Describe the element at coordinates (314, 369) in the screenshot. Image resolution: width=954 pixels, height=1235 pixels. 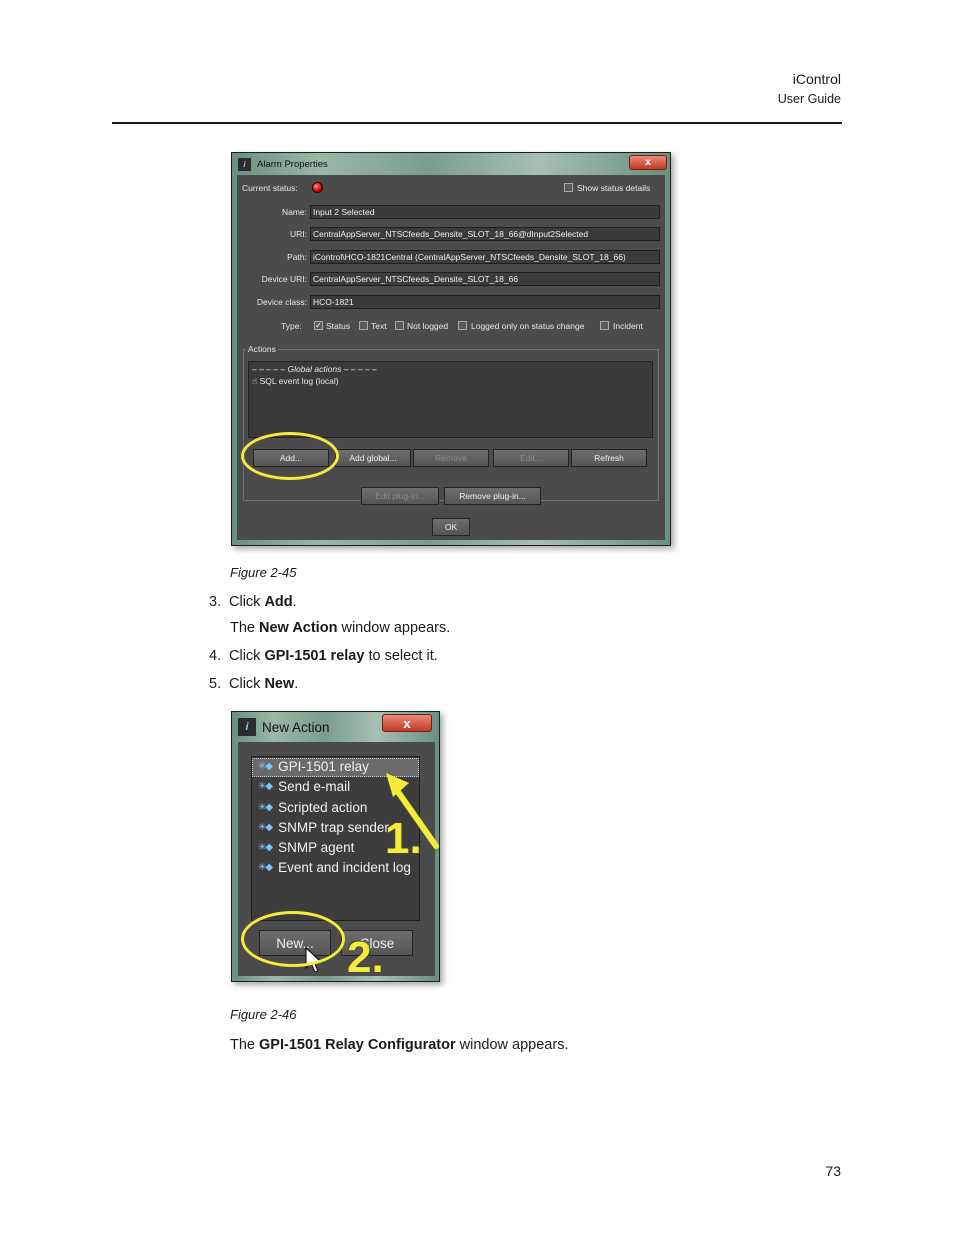
I see `global-actions-header: – – – – – Global actions – – – – –` at that location.